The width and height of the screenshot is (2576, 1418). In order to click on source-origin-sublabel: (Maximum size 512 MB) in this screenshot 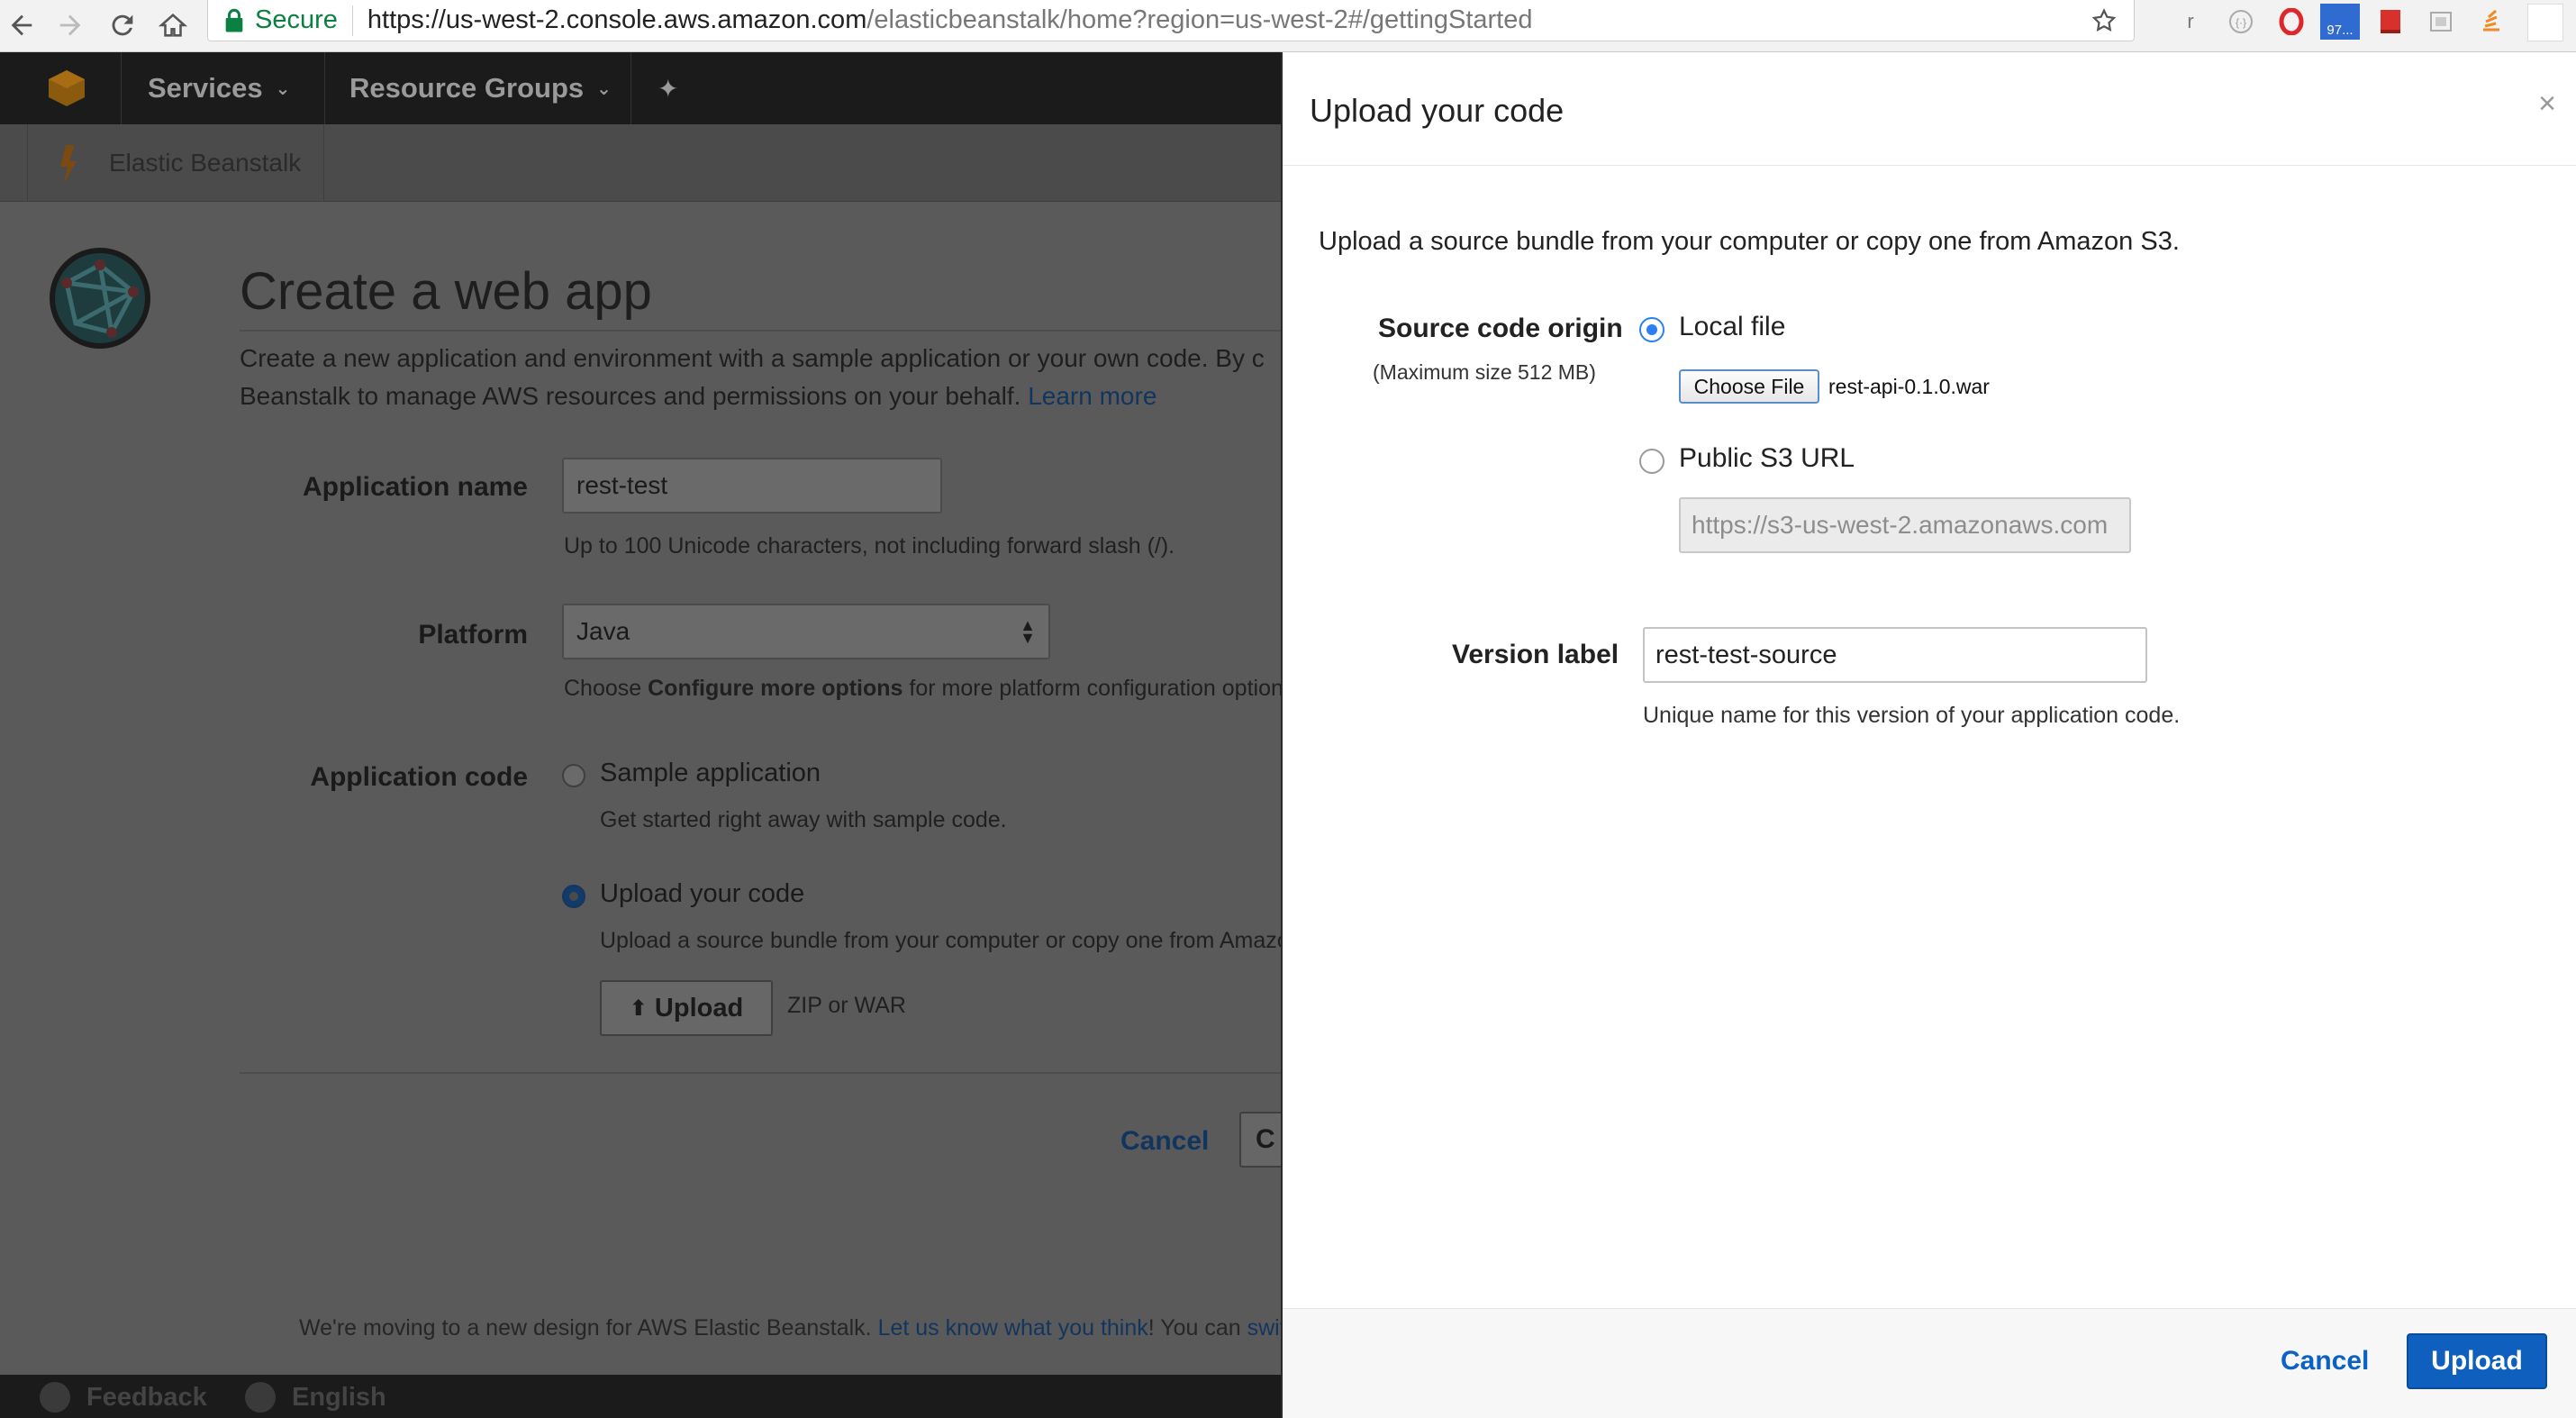, I will do `click(1484, 372)`.